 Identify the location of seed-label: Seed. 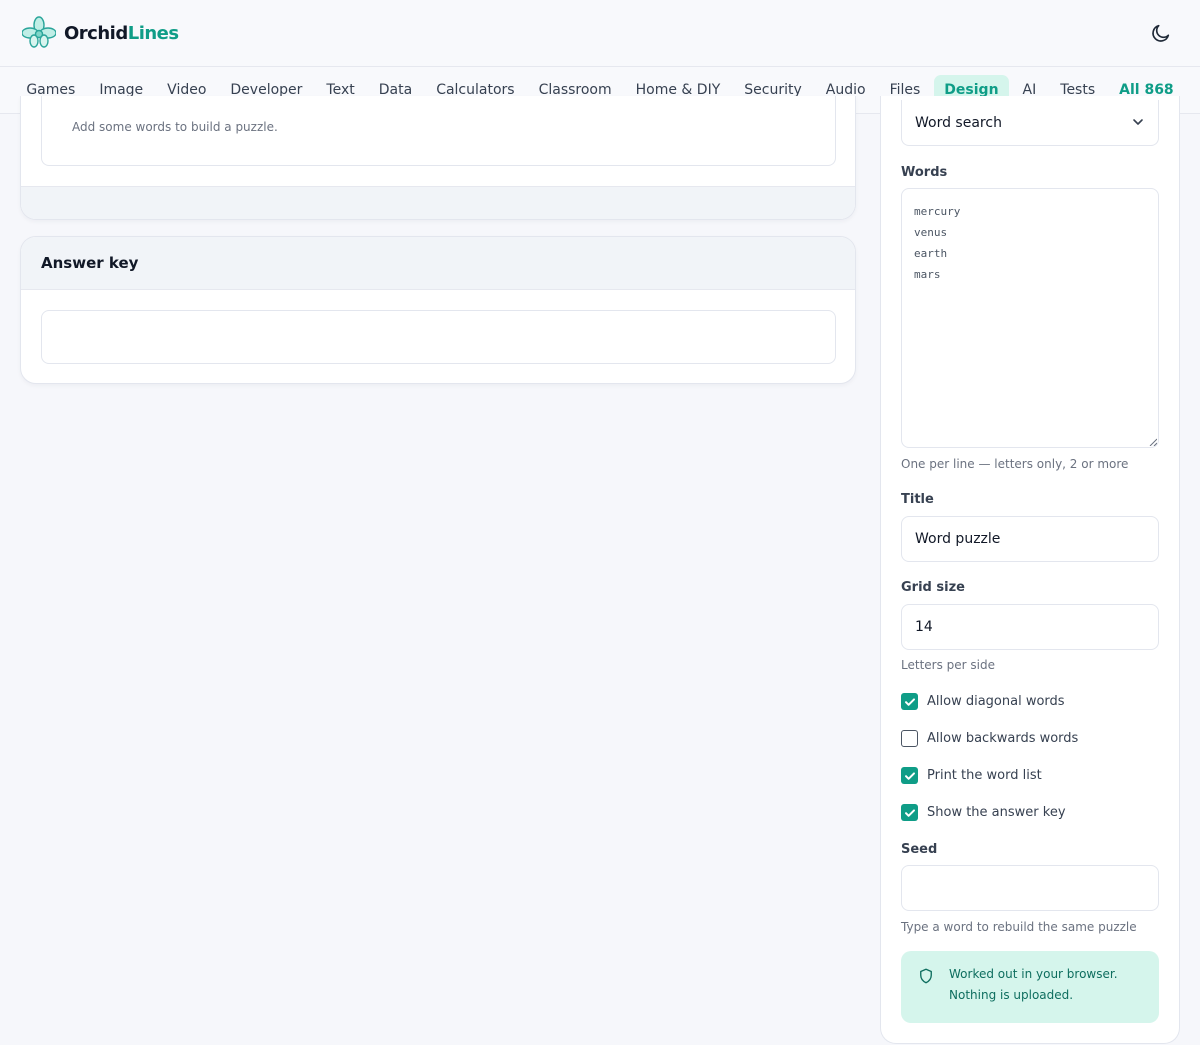
(919, 849).